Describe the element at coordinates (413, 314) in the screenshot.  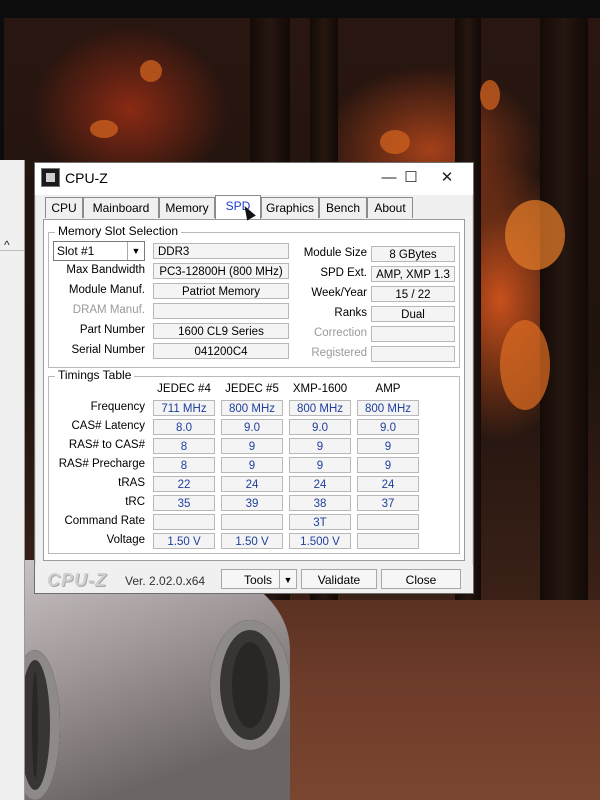
I see `ranks-field: Dual` at that location.